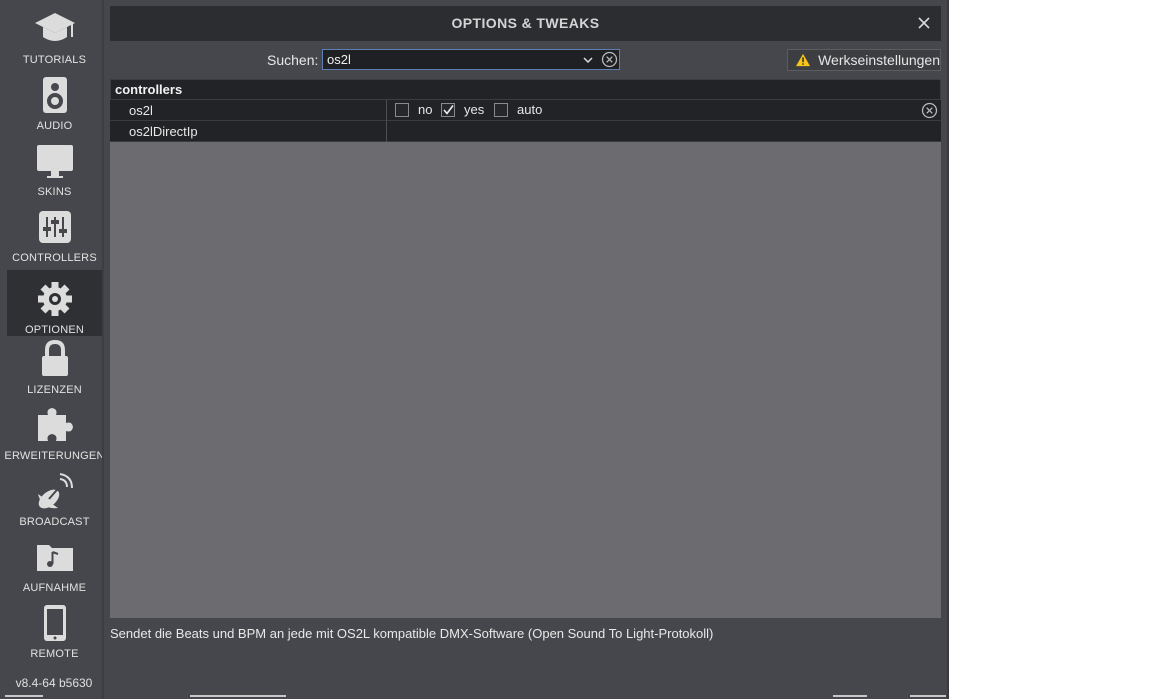 The width and height of the screenshot is (1152, 699). Describe the element at coordinates (54, 126) in the screenshot. I see `sidebar-item-label: AUDIO` at that location.